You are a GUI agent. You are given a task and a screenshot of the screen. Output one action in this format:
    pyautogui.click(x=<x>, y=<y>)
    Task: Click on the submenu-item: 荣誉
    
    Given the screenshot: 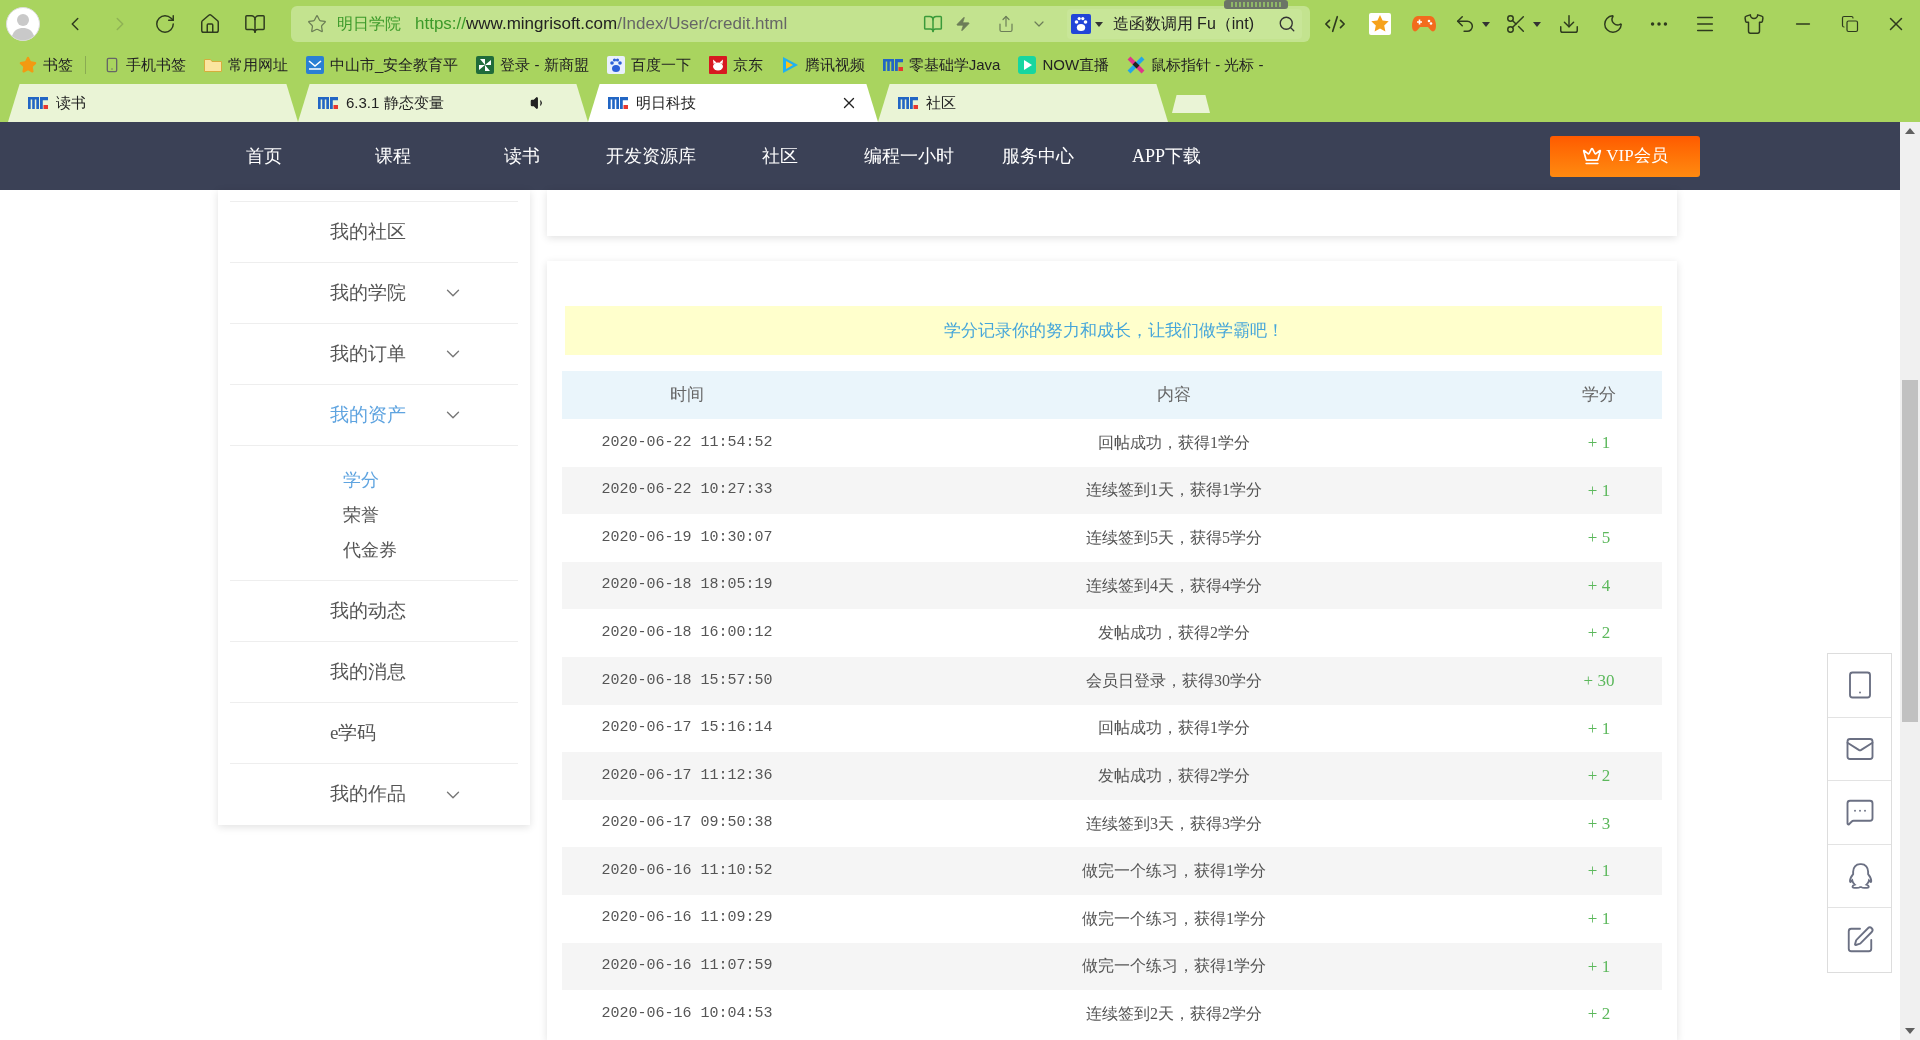 What is the action you would take?
    pyautogui.click(x=361, y=515)
    